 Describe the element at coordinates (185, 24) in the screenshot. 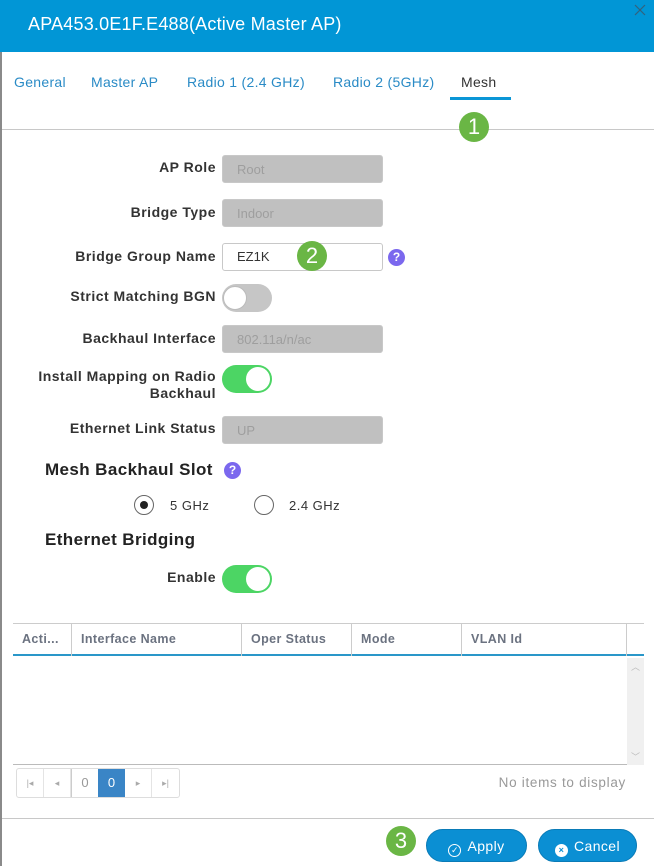

I see `dialog-title: APA453.0E1F.E488(Active Master AP)` at that location.